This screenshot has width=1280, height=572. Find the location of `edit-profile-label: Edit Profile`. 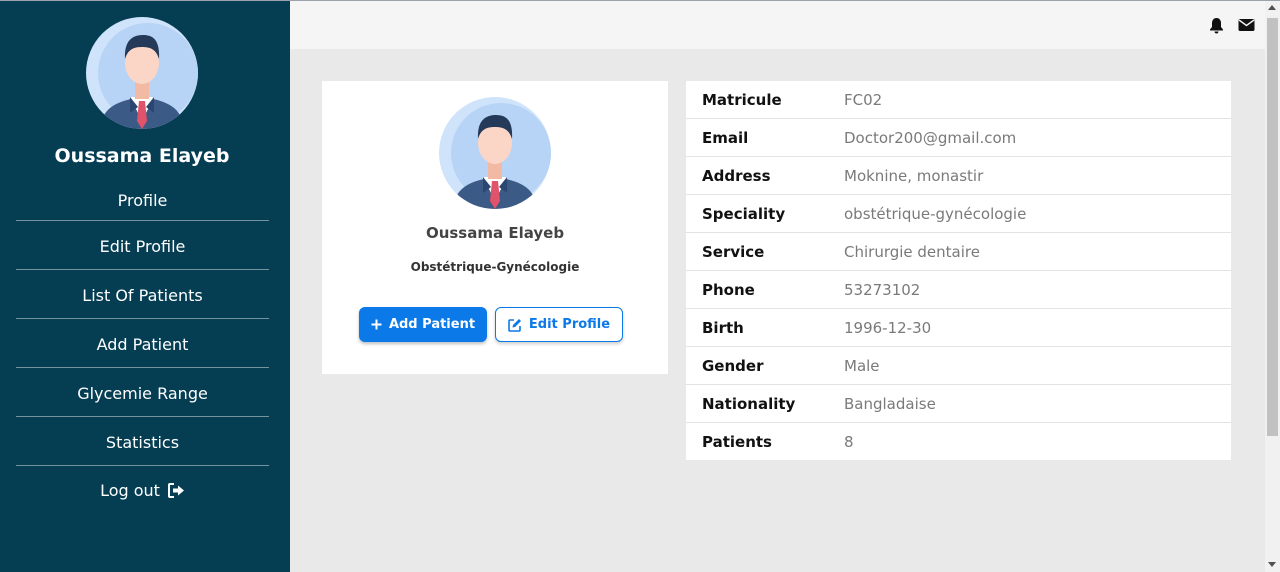

edit-profile-label: Edit Profile is located at coordinates (569, 324).